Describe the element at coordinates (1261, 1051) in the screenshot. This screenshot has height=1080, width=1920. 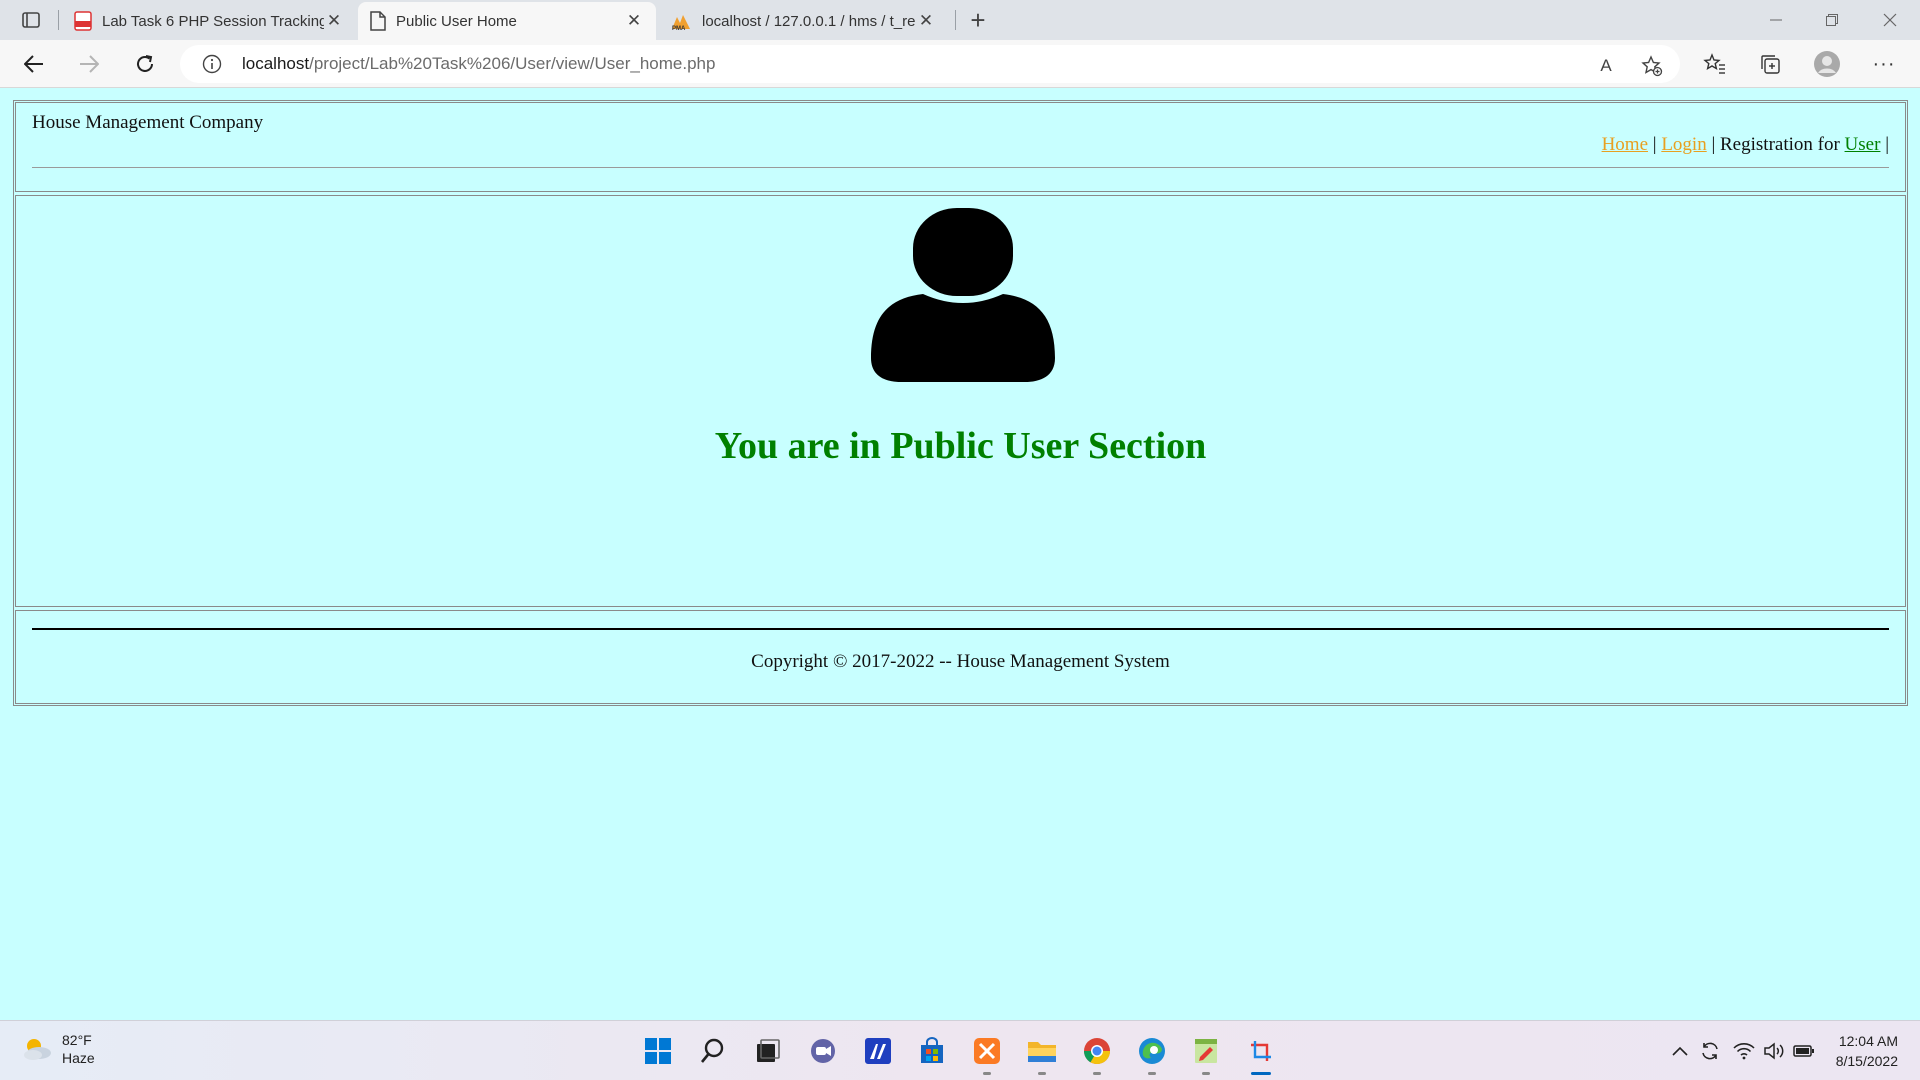
I see `snipping-tool-icon` at that location.